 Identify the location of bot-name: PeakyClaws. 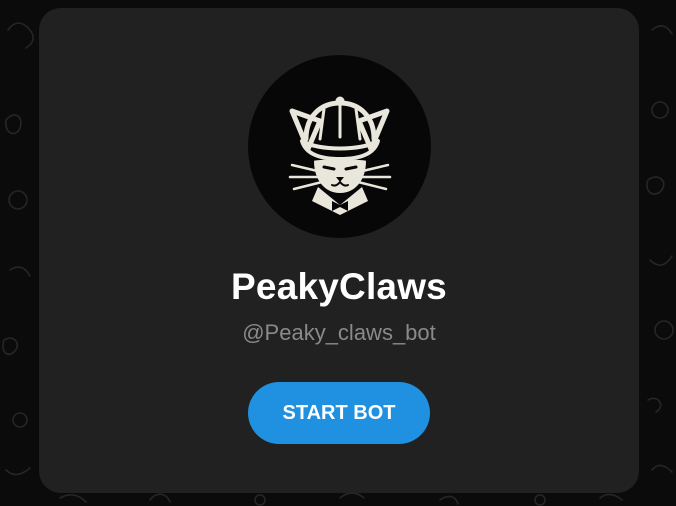
(339, 286).